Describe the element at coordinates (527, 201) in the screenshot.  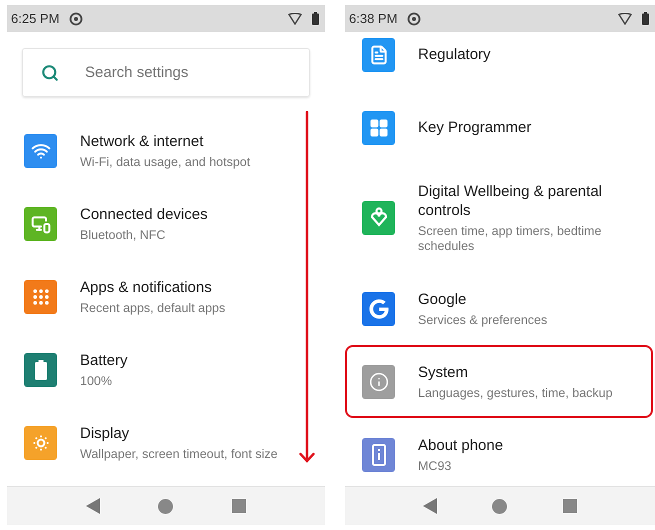
I see `settings-item-title: Digital Wellbeing & parental controls` at that location.